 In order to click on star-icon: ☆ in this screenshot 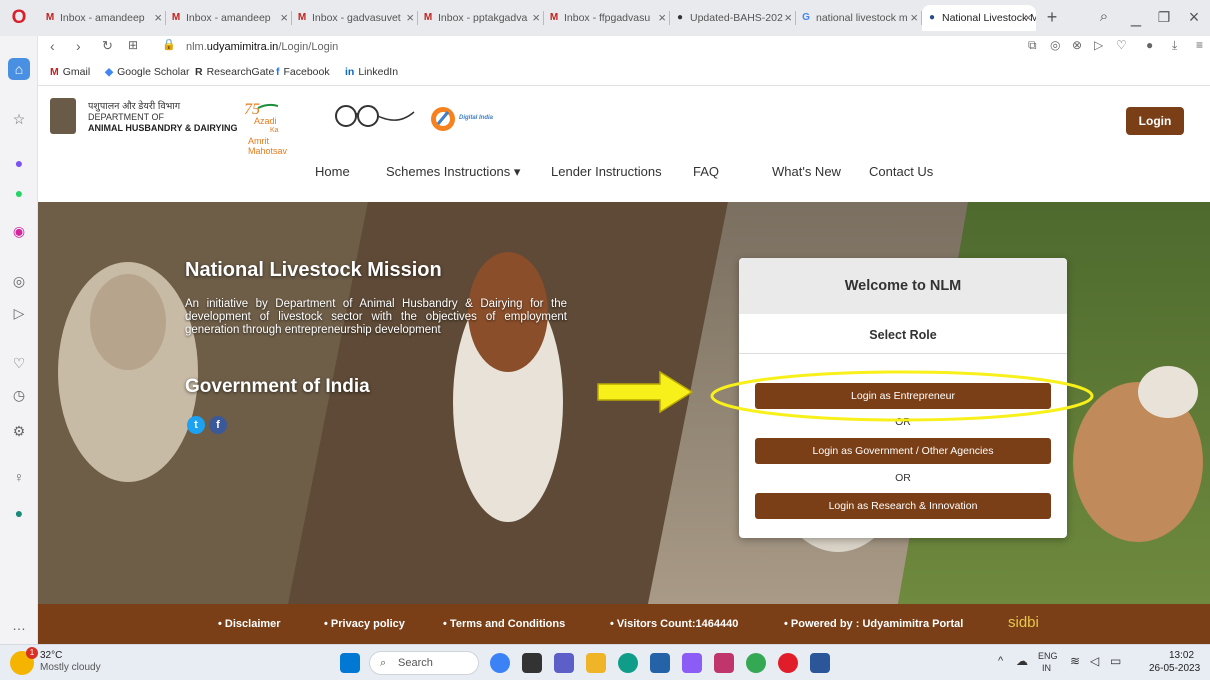, I will do `click(19, 119)`.